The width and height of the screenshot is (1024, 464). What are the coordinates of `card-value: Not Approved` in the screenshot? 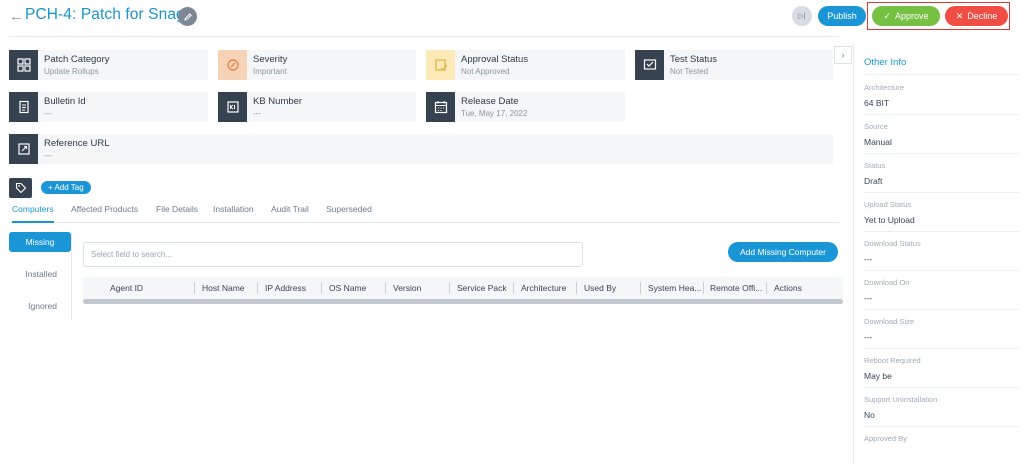 It's located at (485, 71).